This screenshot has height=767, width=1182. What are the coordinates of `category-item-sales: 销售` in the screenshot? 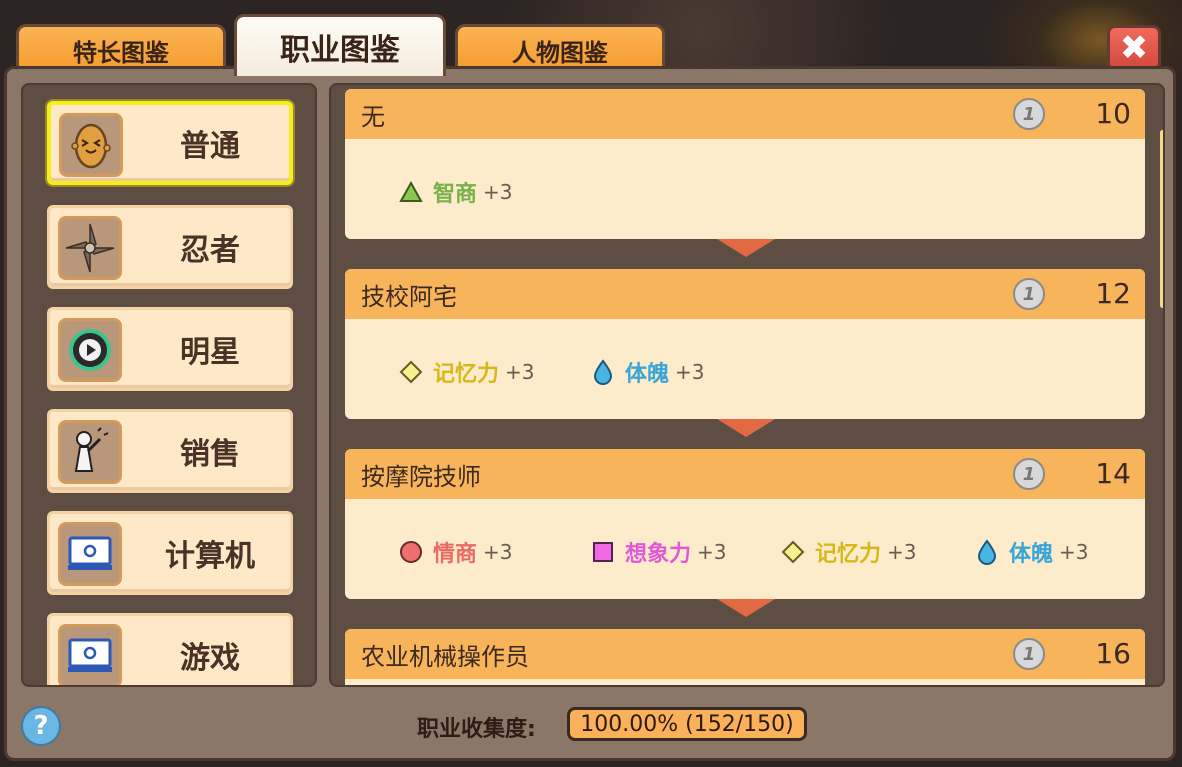 It's located at (170, 451).